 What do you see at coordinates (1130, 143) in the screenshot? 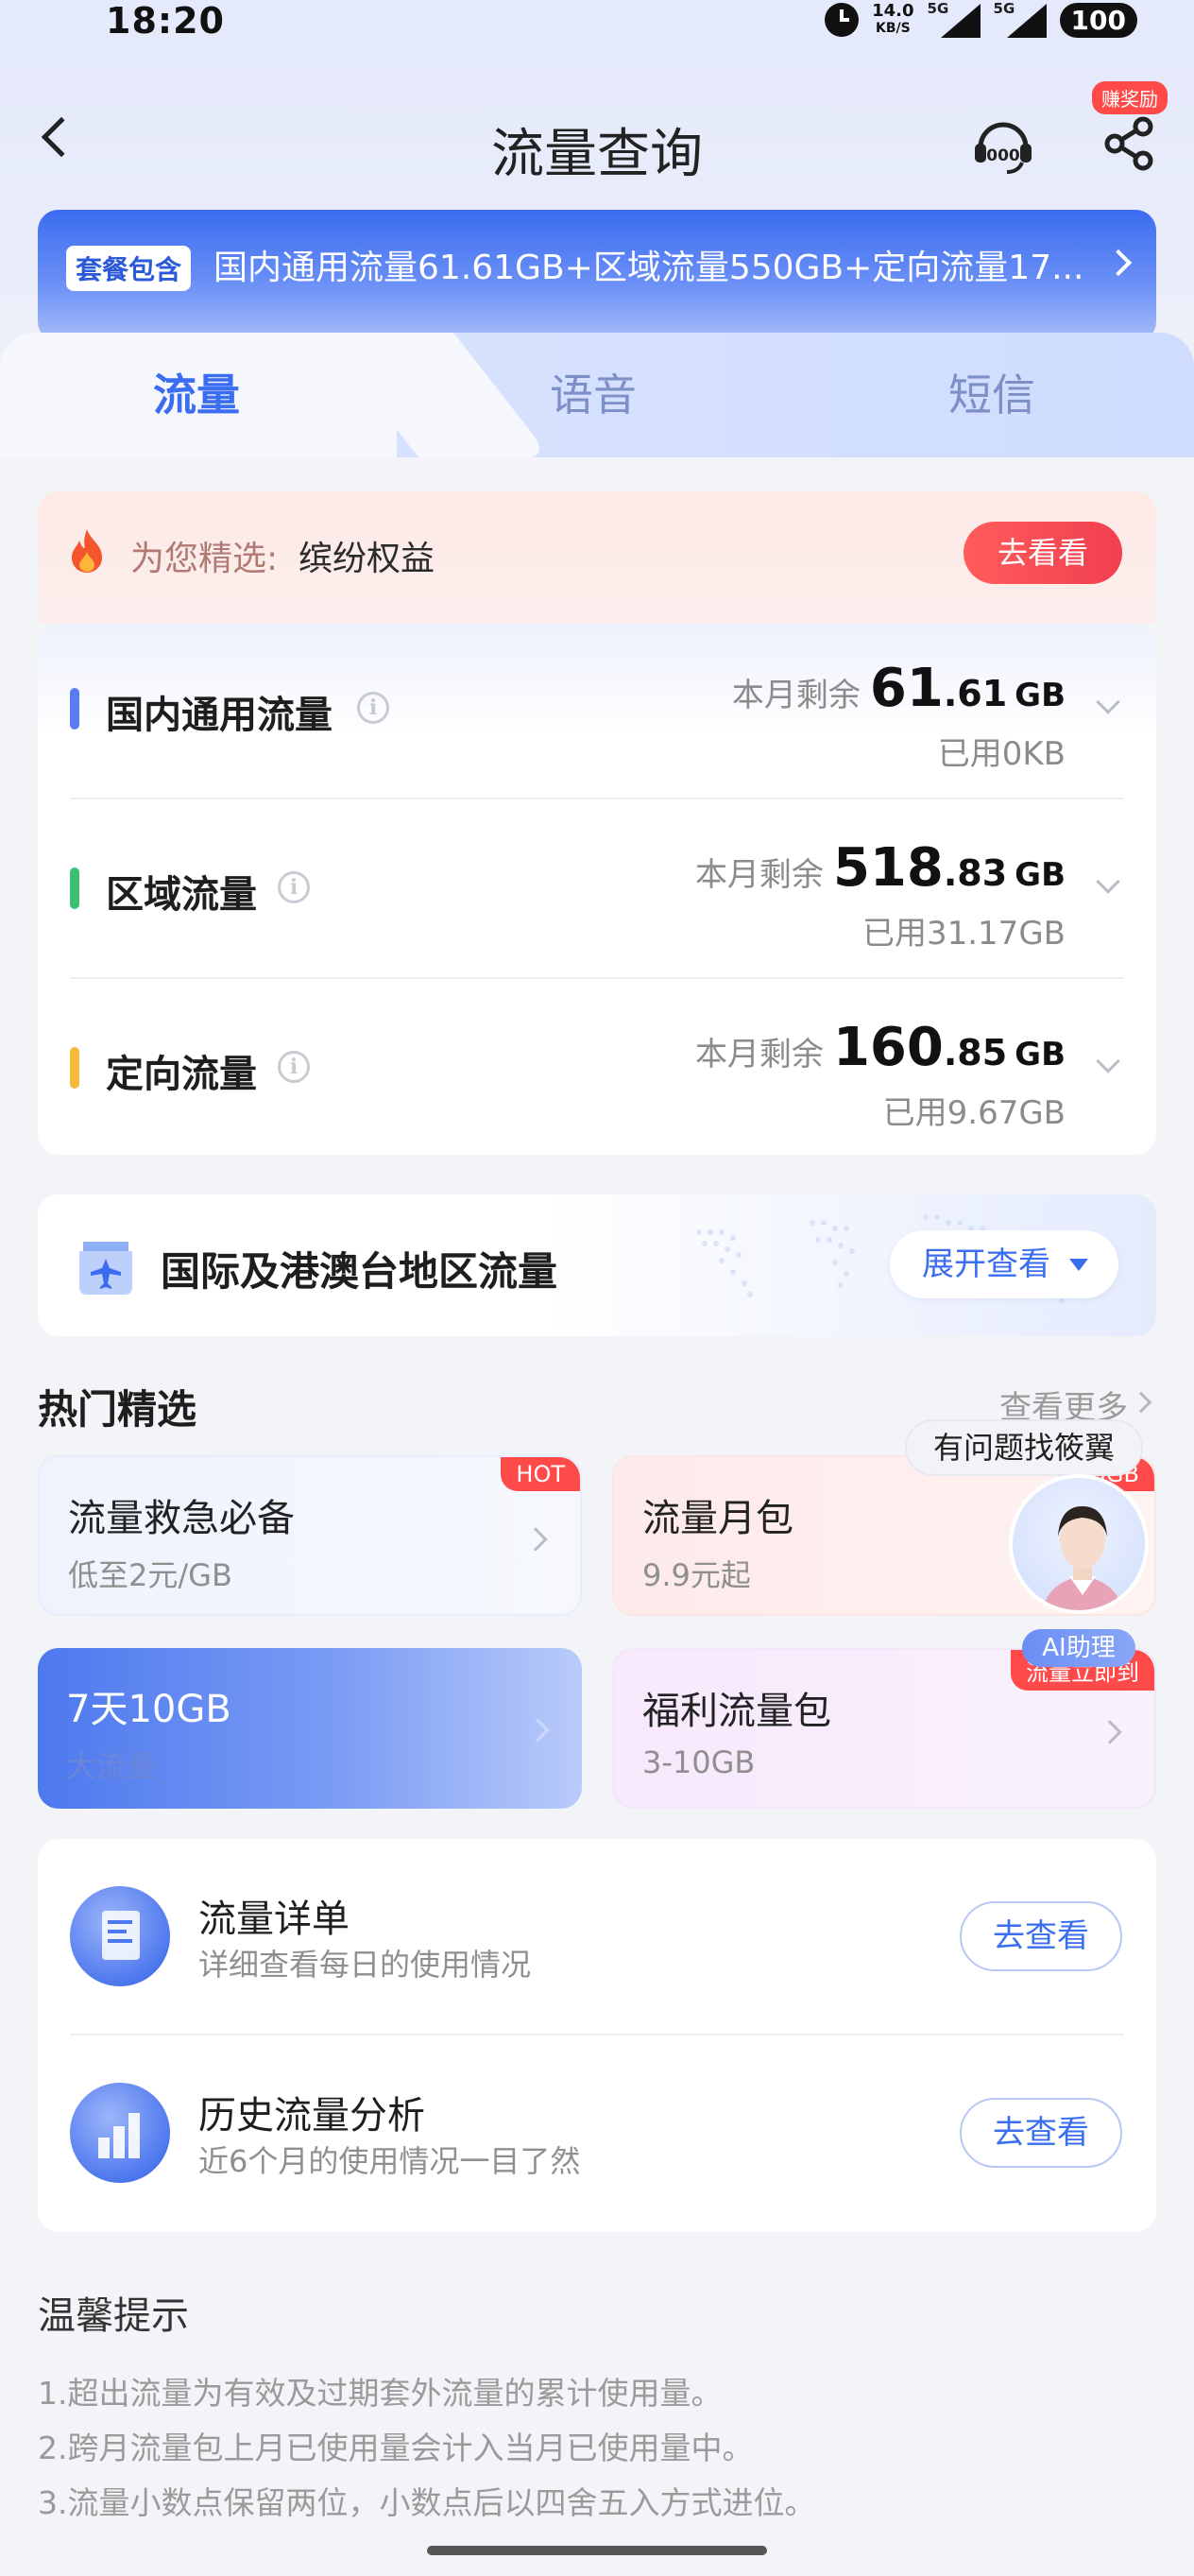
I see `share-icon` at bounding box center [1130, 143].